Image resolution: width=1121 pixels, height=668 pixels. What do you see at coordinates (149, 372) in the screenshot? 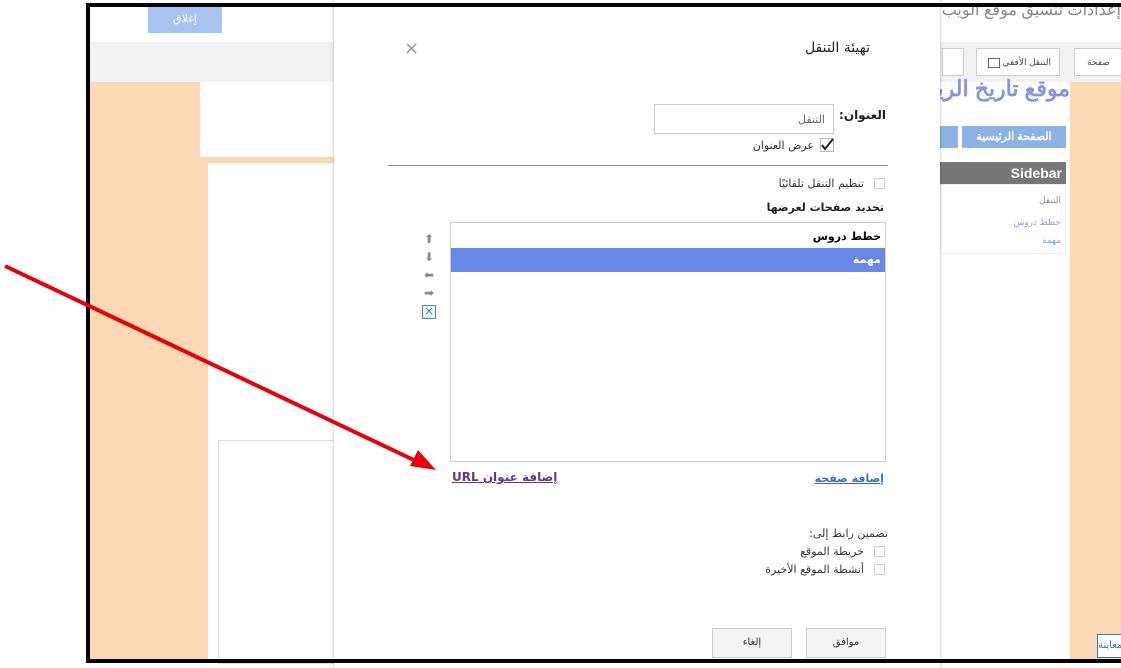
I see `page-margin-left` at bounding box center [149, 372].